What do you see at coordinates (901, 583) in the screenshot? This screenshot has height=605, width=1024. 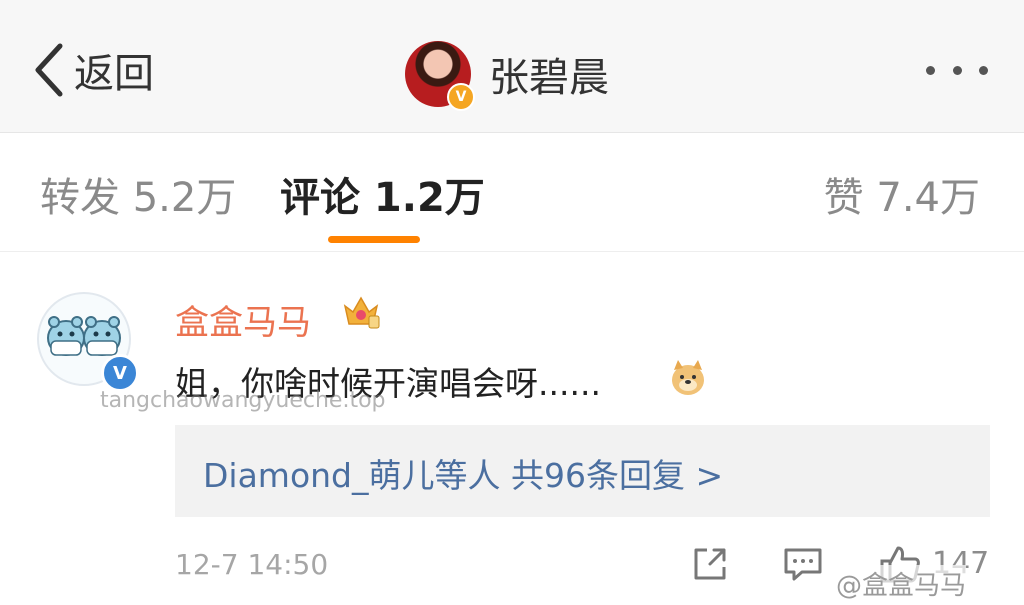 I see `corner-watermark: @盒盒马马` at bounding box center [901, 583].